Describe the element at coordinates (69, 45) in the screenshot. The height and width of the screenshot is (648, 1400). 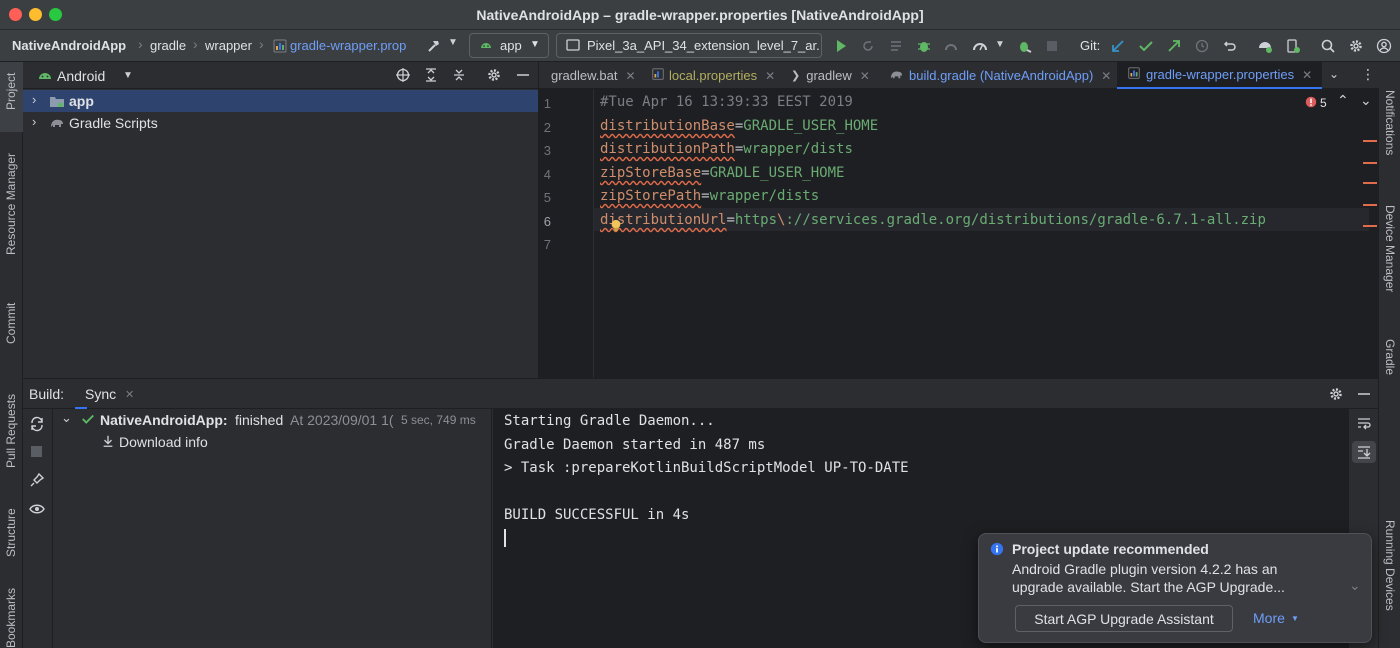
I see `breadcrumb-project: NativeAndroidApp` at that location.